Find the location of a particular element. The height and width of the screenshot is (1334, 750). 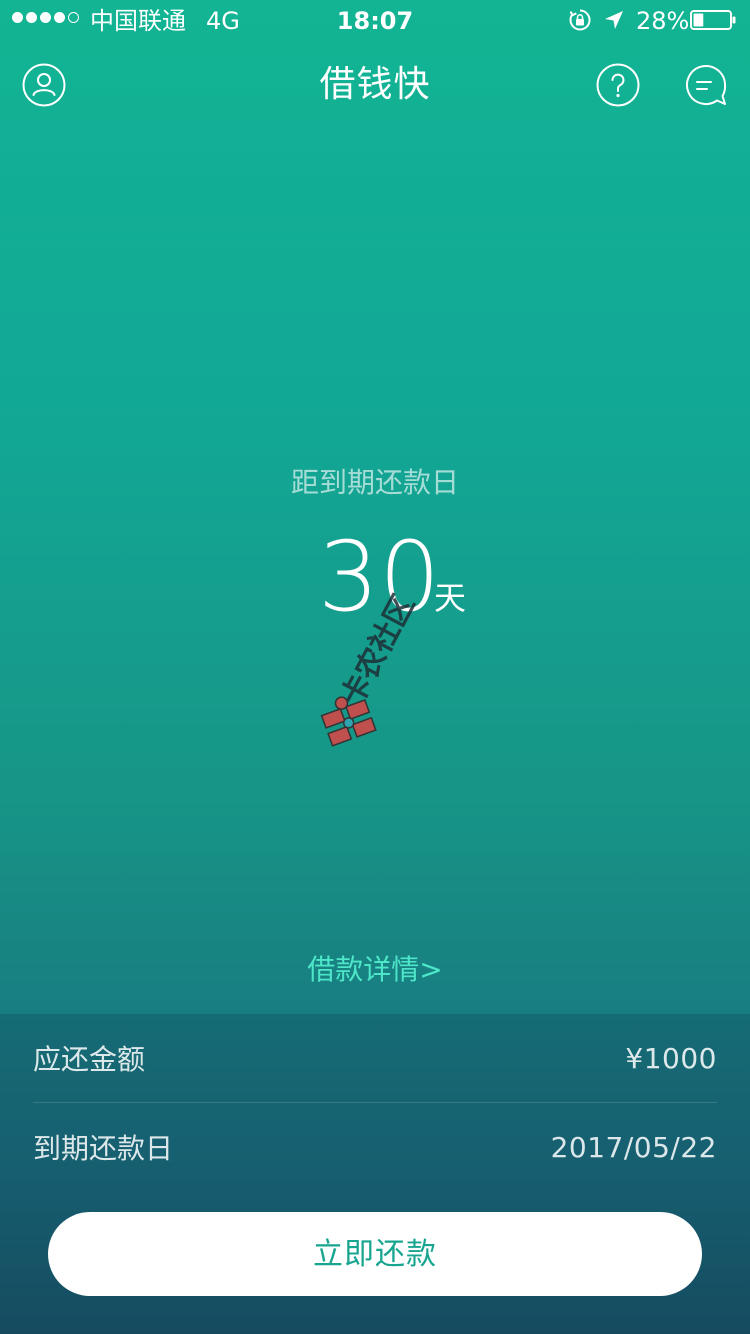

repay-now-button: 立即还款 is located at coordinates (375, 1254).